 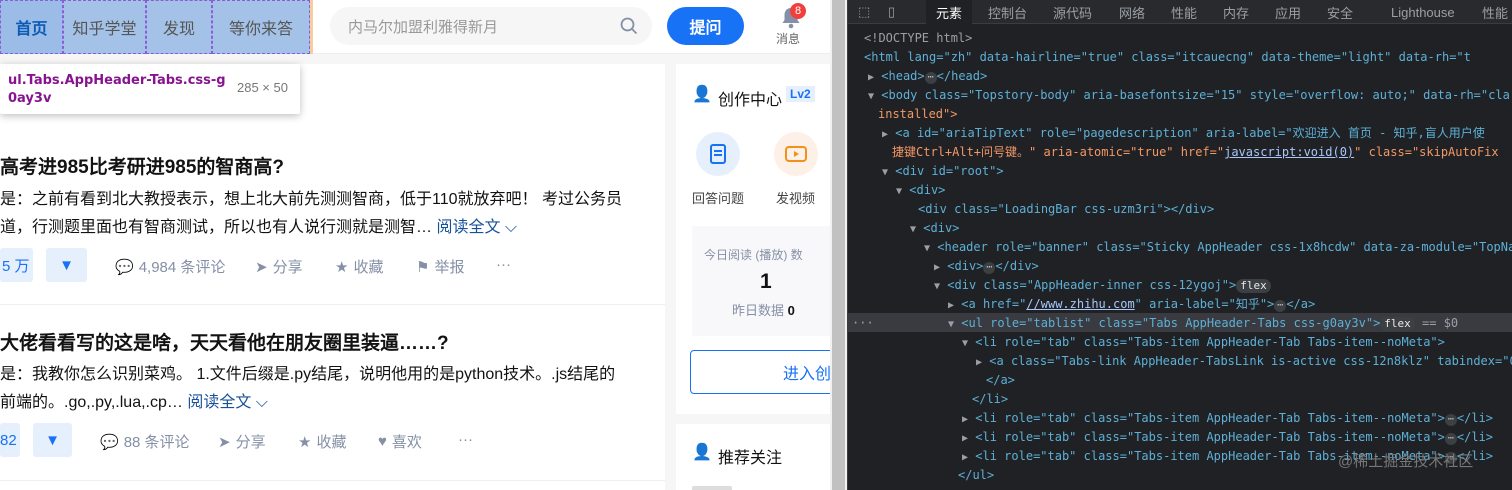 I want to click on search-input: 内马尔加盟利雅得新月, so click(x=491, y=26).